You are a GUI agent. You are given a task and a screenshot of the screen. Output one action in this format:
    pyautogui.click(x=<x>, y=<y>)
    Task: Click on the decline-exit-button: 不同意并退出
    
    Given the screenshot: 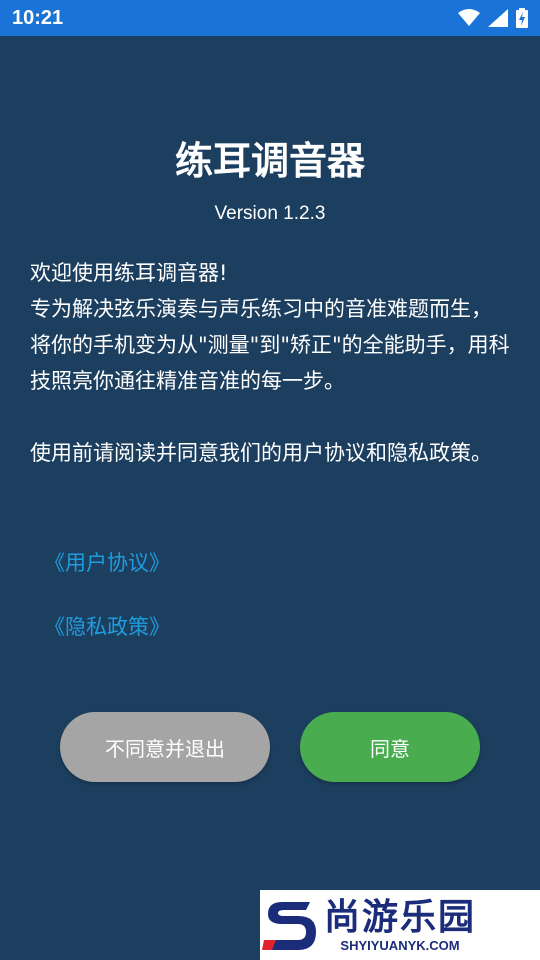 What is the action you would take?
    pyautogui.click(x=165, y=747)
    